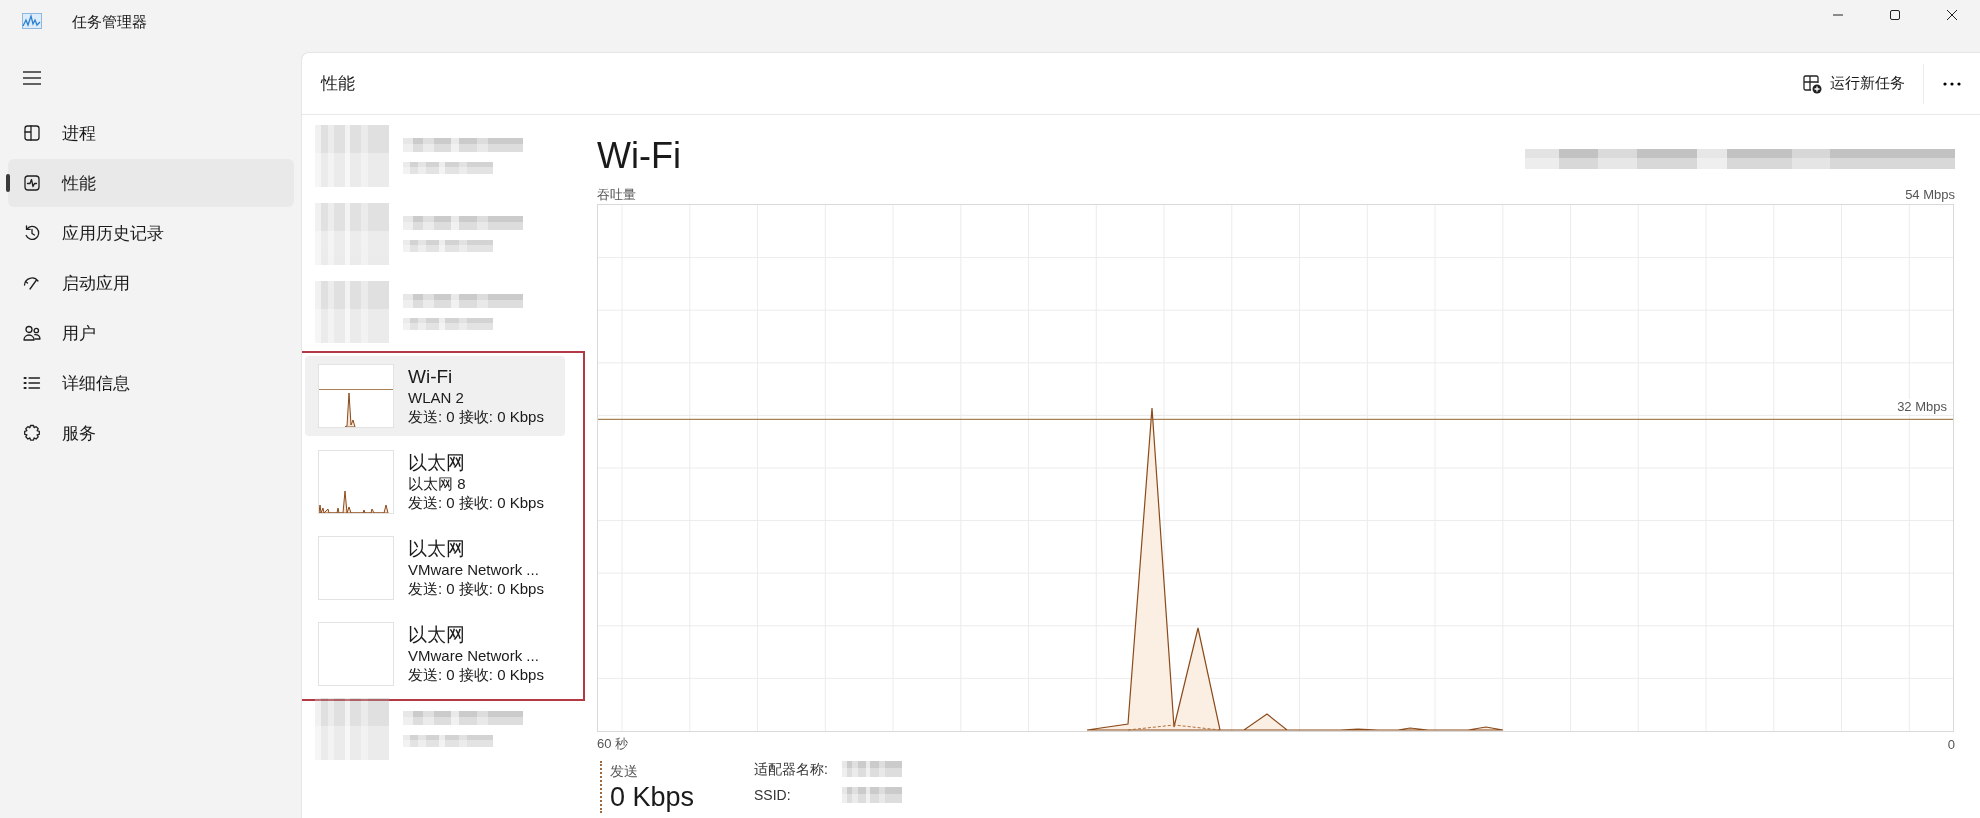 The image size is (1980, 818). What do you see at coordinates (151, 433) in the screenshot?
I see `nav-item: 服务` at bounding box center [151, 433].